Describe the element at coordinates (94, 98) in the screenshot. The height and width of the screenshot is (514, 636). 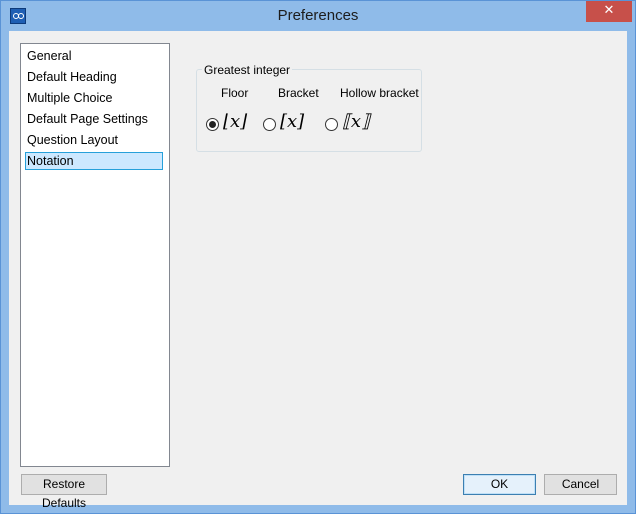
I see `sidebar-item-multiple-choice: Multiple Choice` at that location.